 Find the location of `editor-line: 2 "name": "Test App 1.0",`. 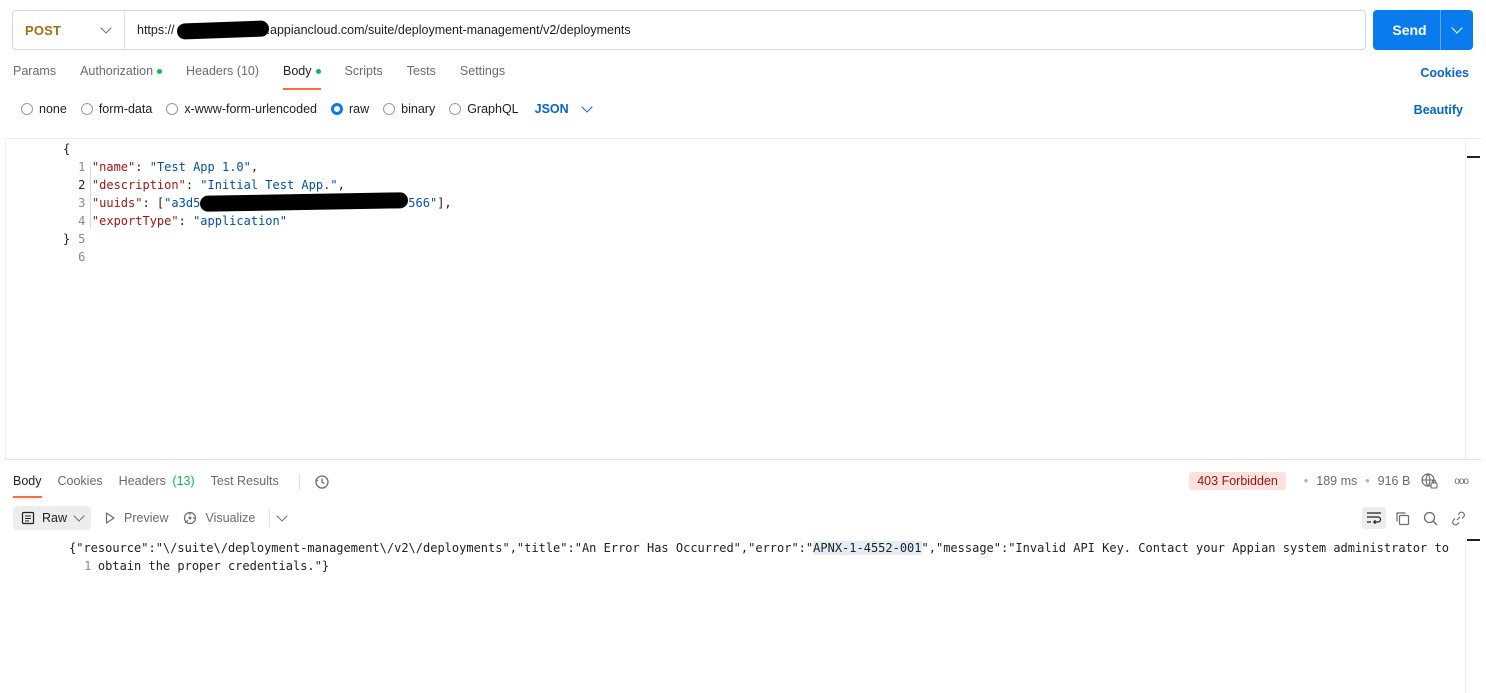

editor-line: 2 "name": "Test App 1.0", is located at coordinates (132, 175).